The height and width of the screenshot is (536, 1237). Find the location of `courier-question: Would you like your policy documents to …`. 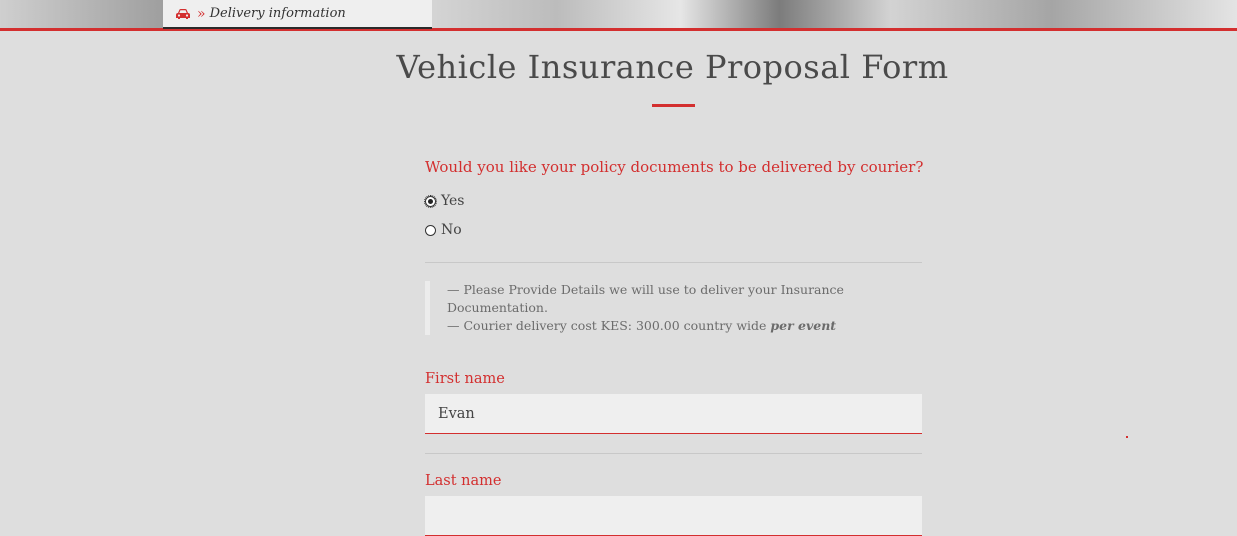

courier-question: Would you like your policy documents to … is located at coordinates (674, 167).